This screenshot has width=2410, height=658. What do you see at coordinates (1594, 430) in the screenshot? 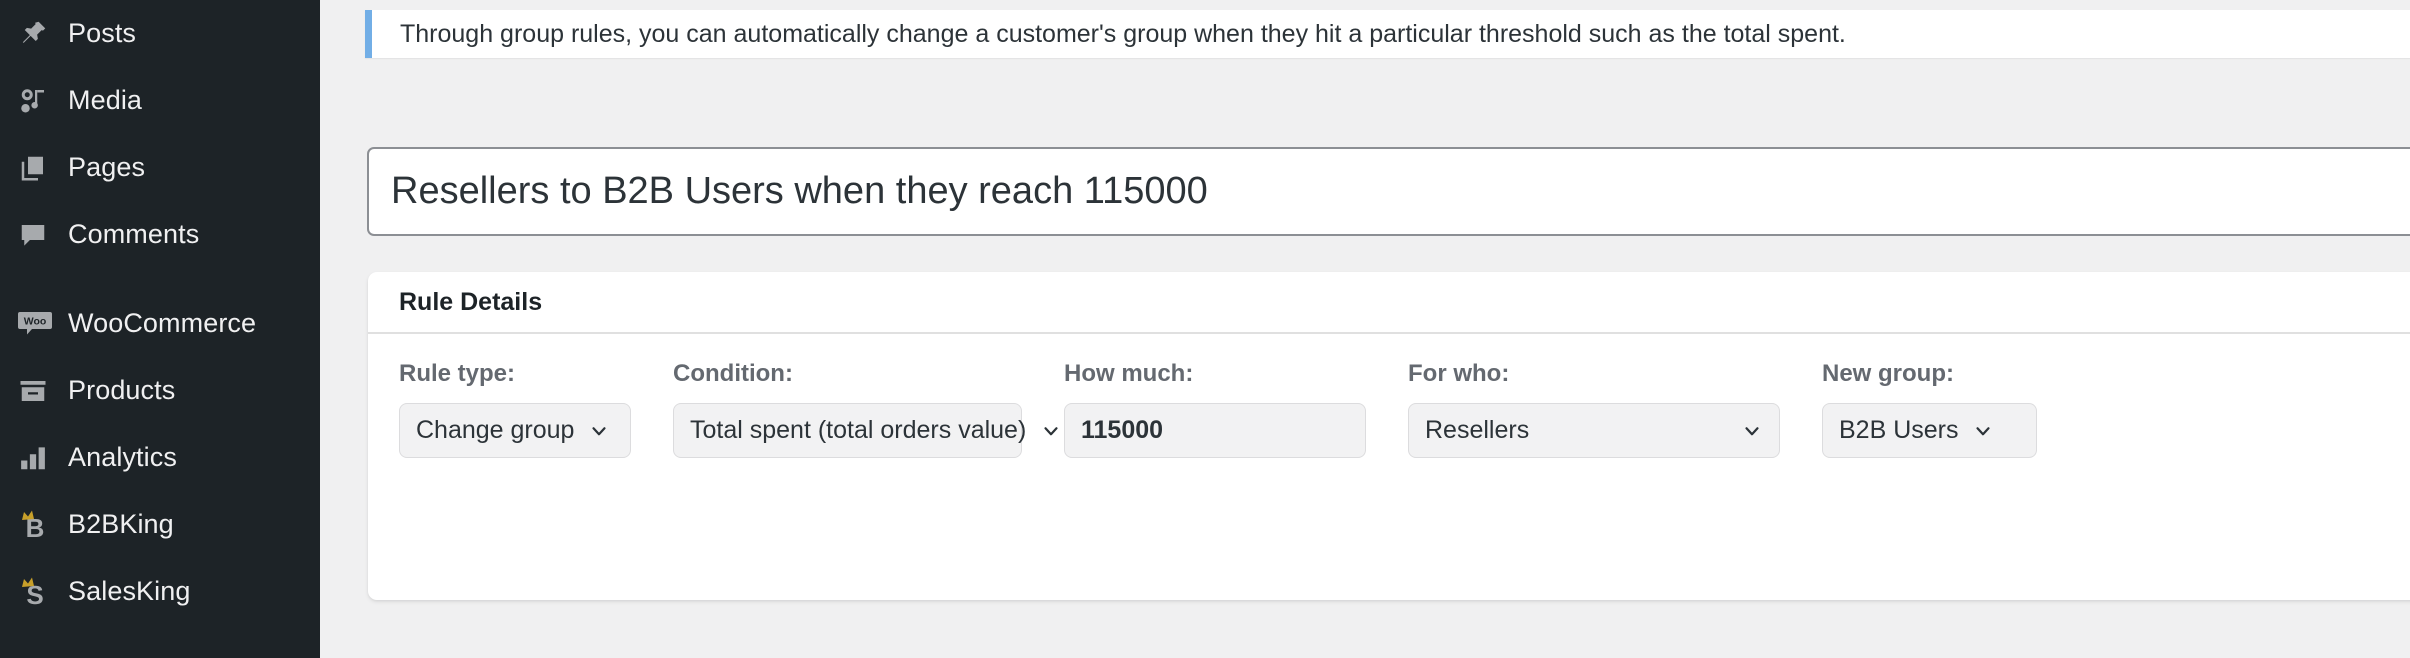
I see `for-who-select: Resellers` at bounding box center [1594, 430].